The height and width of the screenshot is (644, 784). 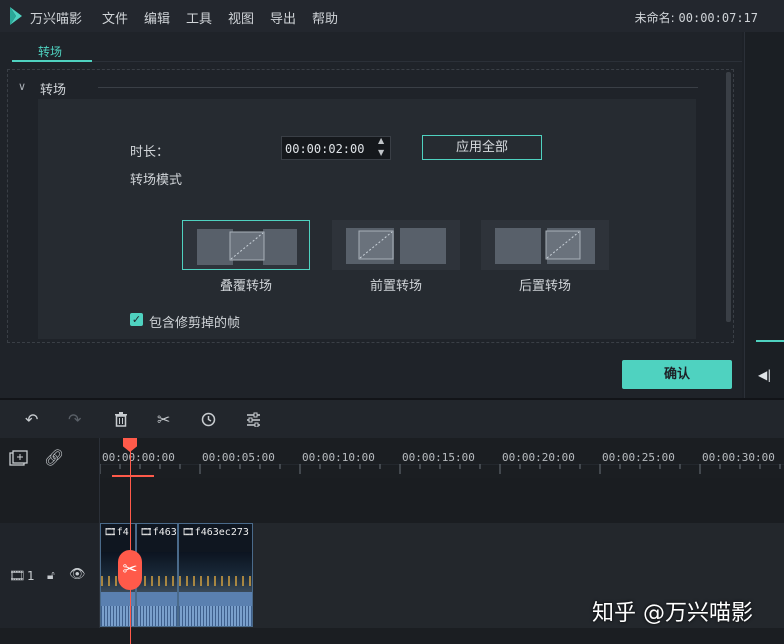 What do you see at coordinates (417, 61) in the screenshot?
I see `tab-divider` at bounding box center [417, 61].